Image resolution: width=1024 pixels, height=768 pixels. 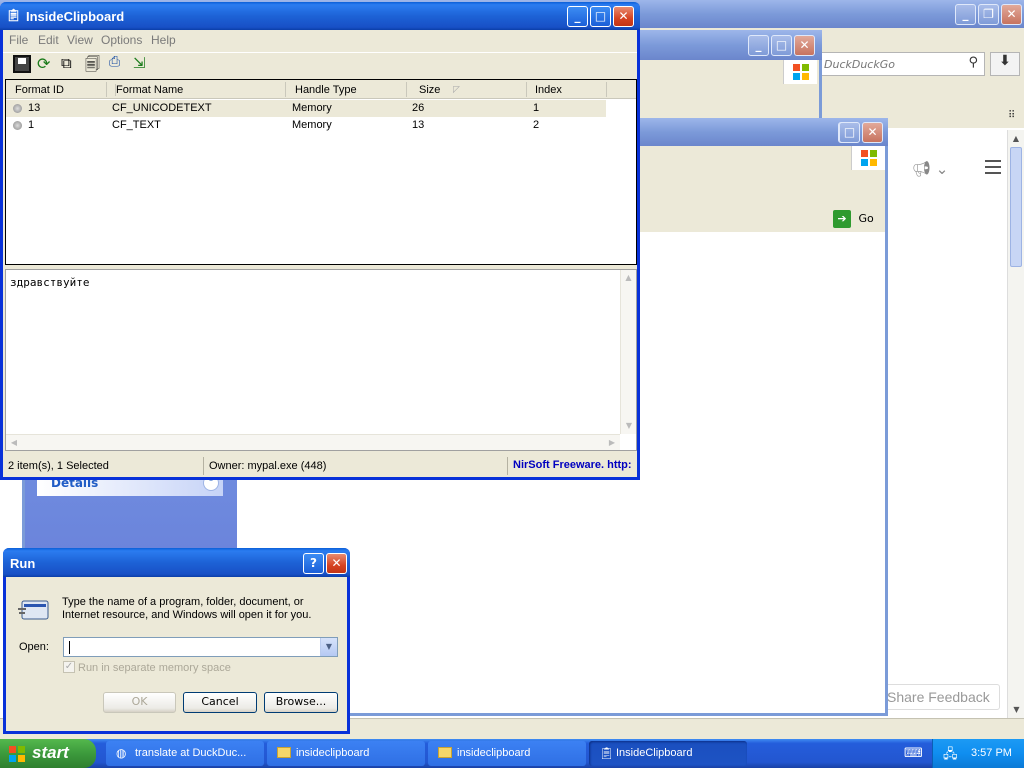 What do you see at coordinates (48, 40) in the screenshot?
I see `menu-edit: Edit` at bounding box center [48, 40].